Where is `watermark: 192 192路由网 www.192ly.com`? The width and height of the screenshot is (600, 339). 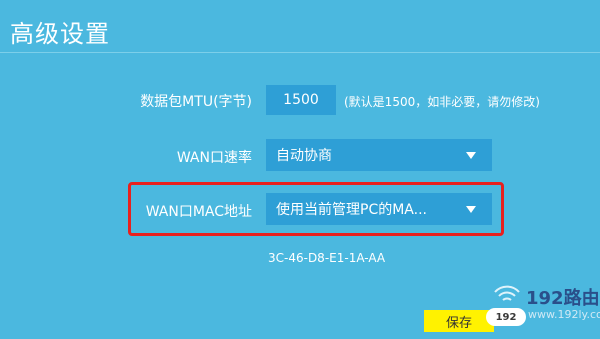 watermark: 192 192路由网 www.192ly.com is located at coordinates (543, 309).